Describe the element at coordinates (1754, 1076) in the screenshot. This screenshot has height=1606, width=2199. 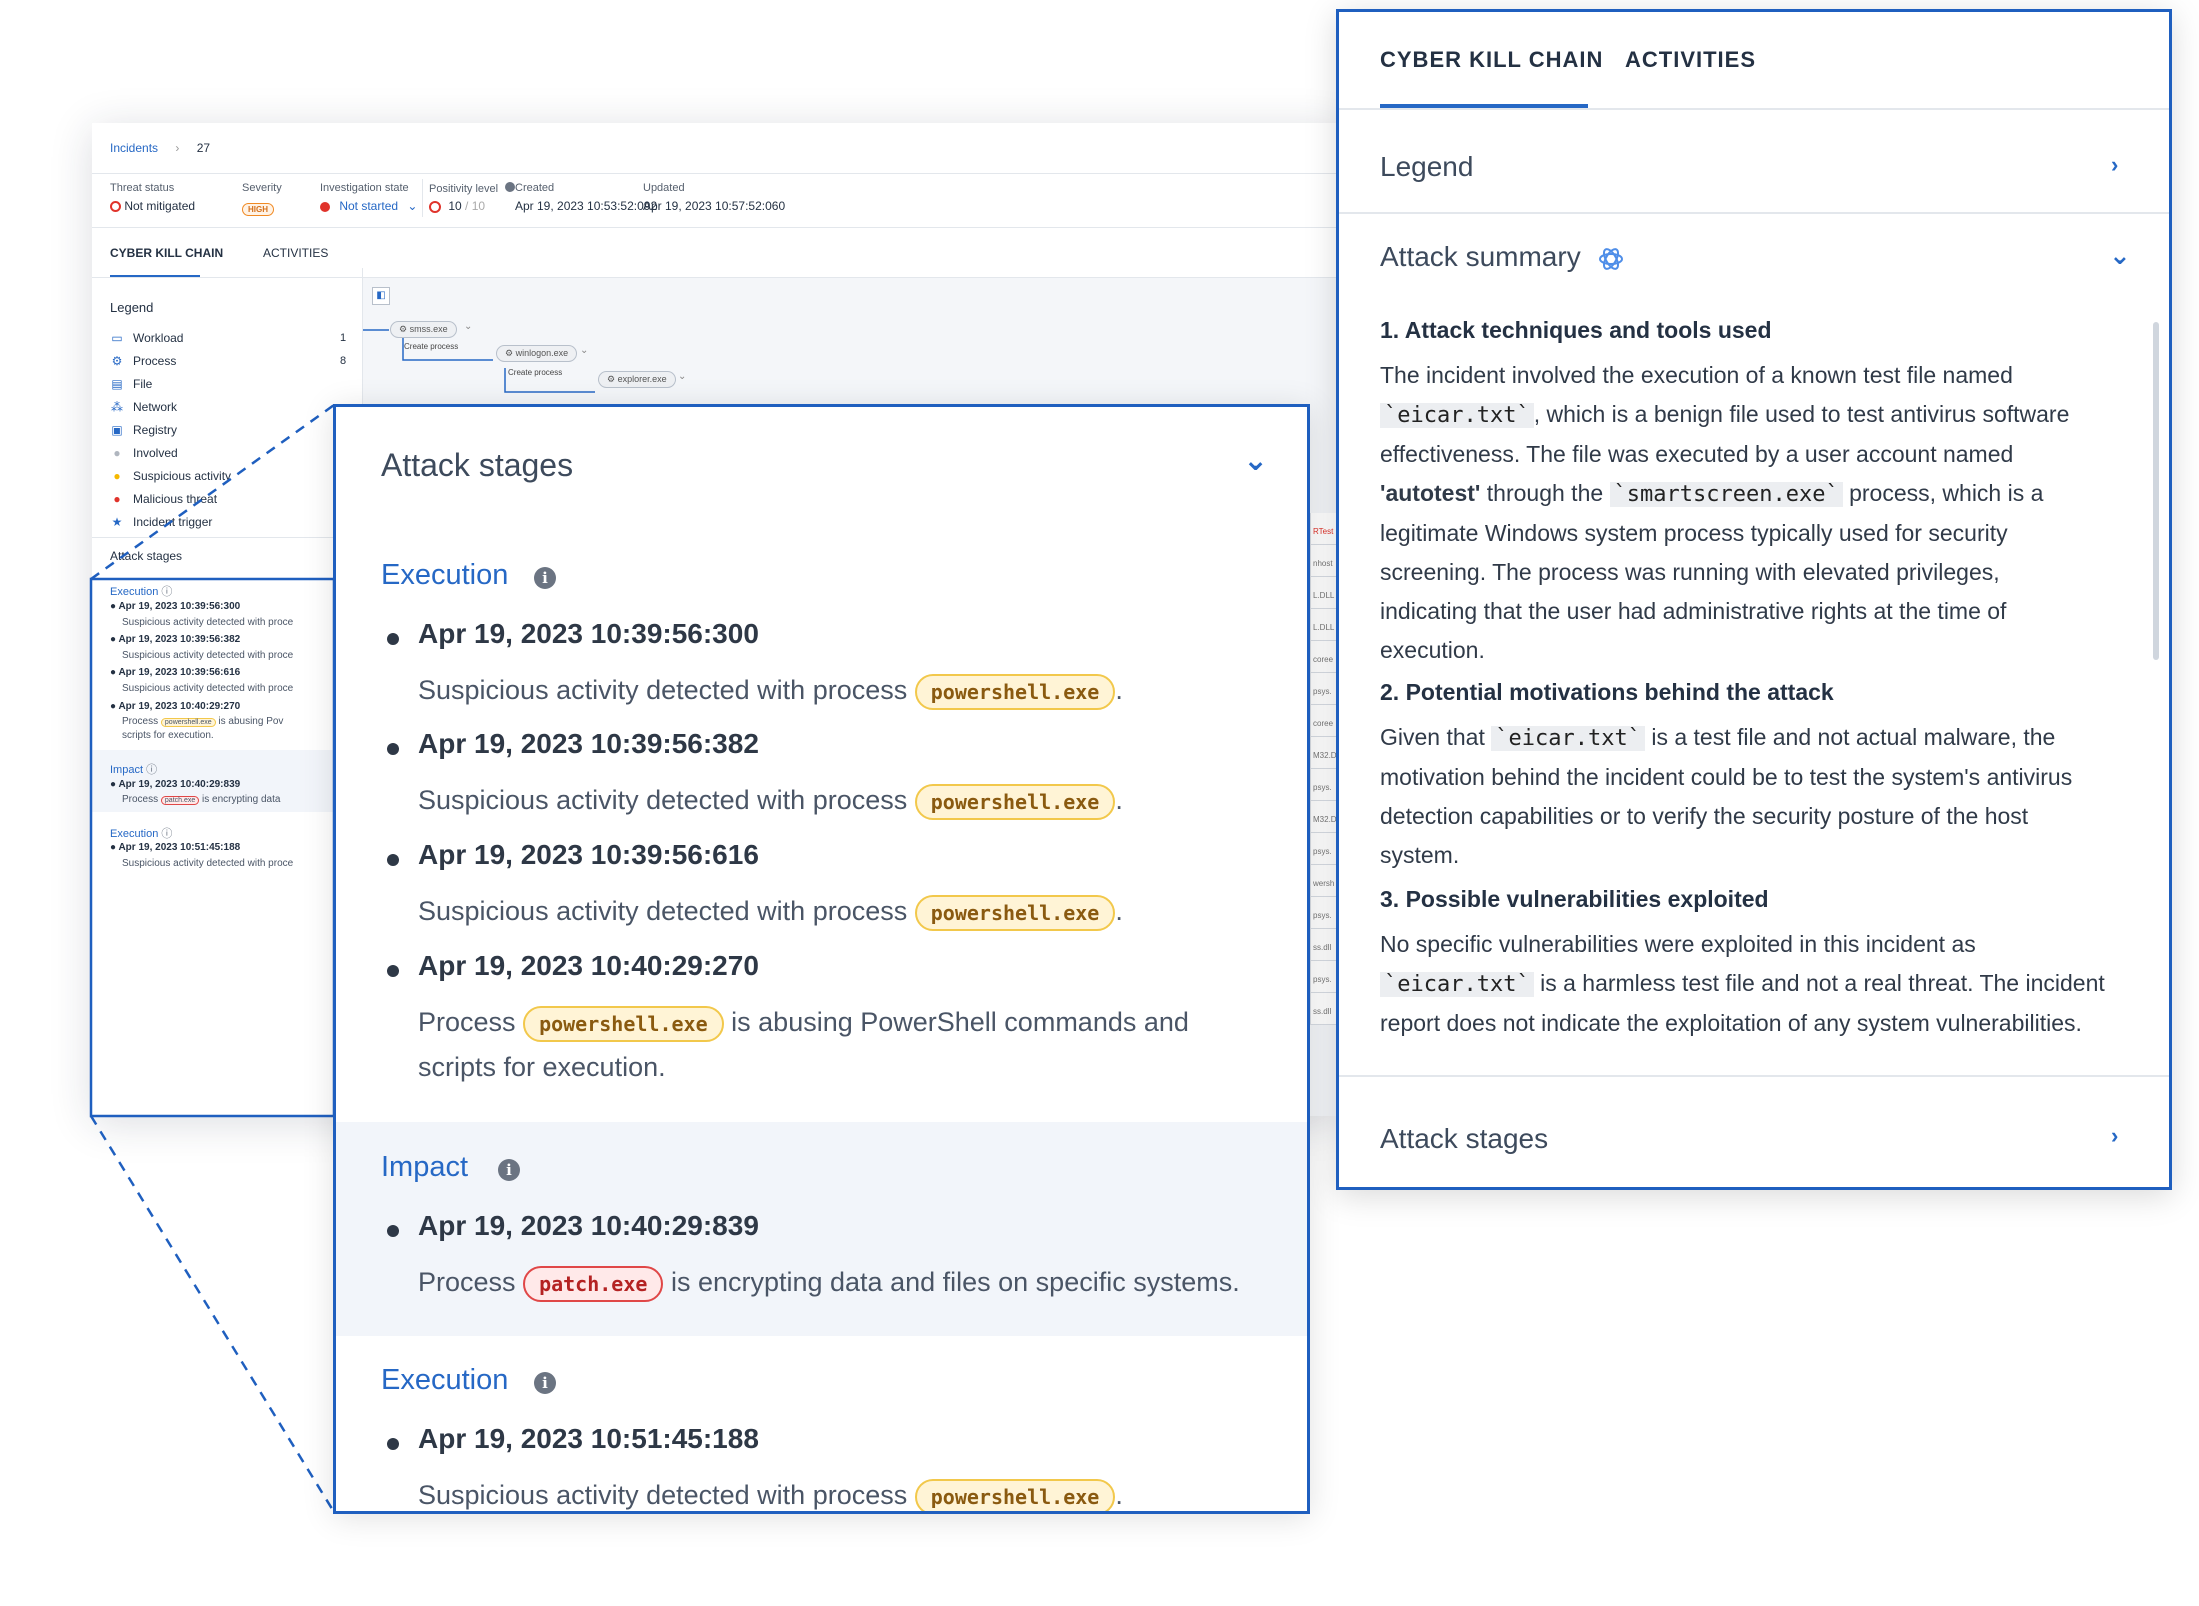
I see `summary-divider` at that location.